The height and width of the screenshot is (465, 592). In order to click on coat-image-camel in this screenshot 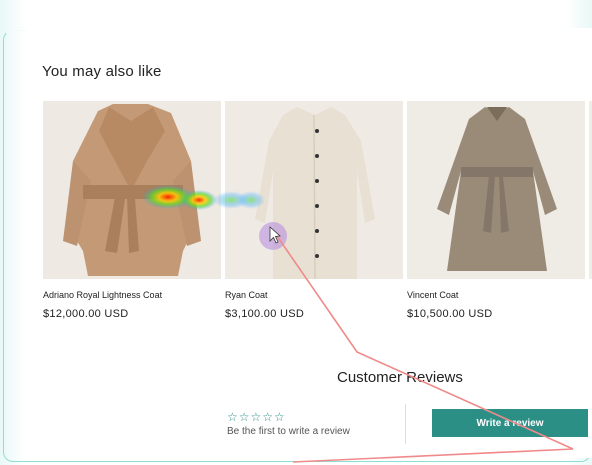, I will do `click(132, 190)`.